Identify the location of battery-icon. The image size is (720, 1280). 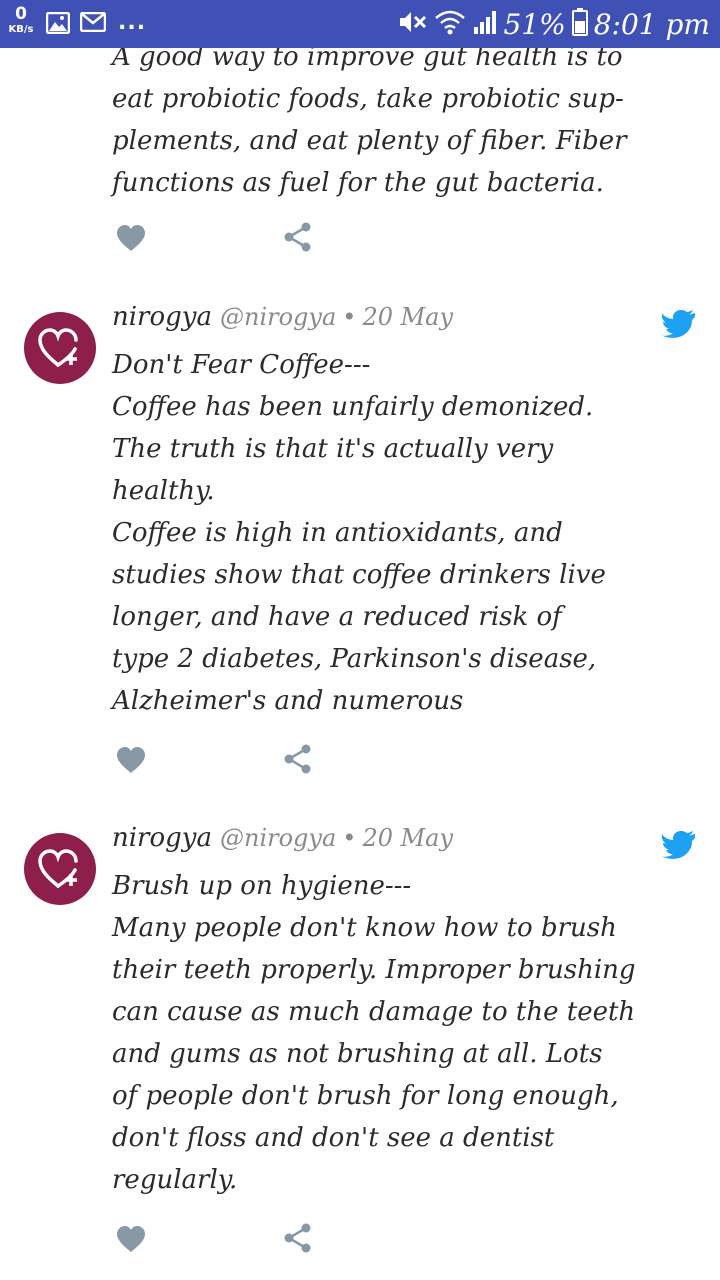
(579, 24).